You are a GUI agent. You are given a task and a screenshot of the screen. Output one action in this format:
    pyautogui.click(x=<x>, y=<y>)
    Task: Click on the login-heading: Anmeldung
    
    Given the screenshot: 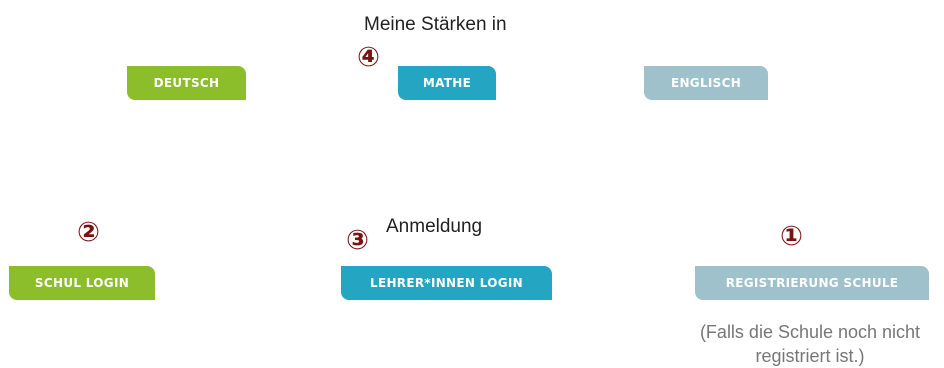 What is the action you would take?
    pyautogui.click(x=434, y=226)
    